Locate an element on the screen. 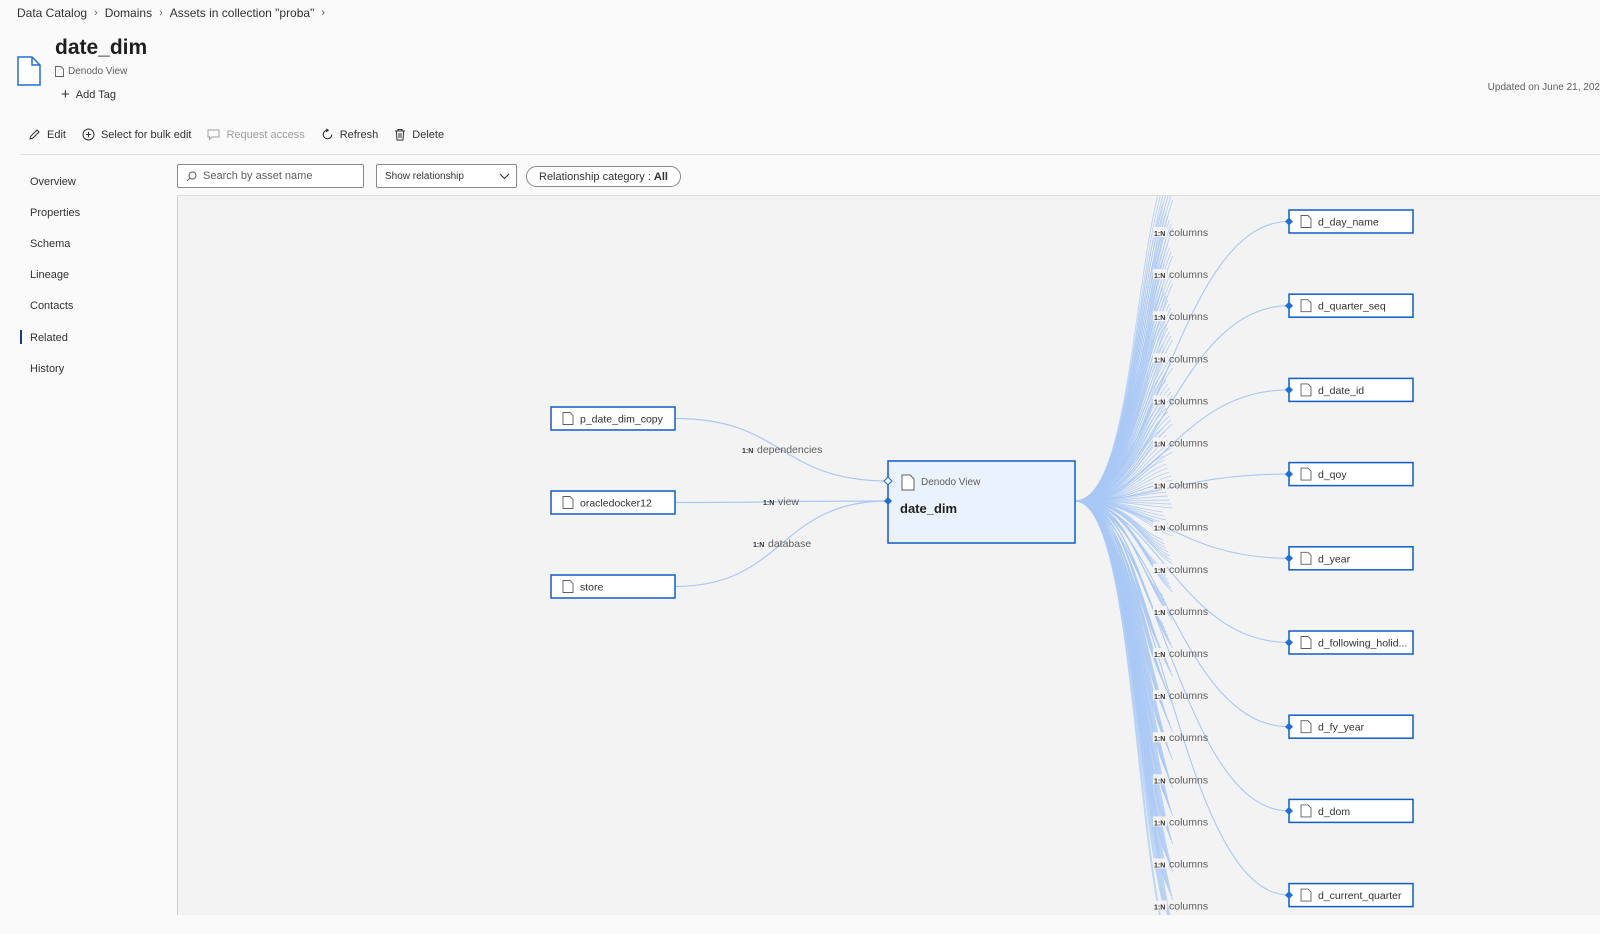 This screenshot has width=1600, height=934. refresh-button: Refresh is located at coordinates (349, 134).